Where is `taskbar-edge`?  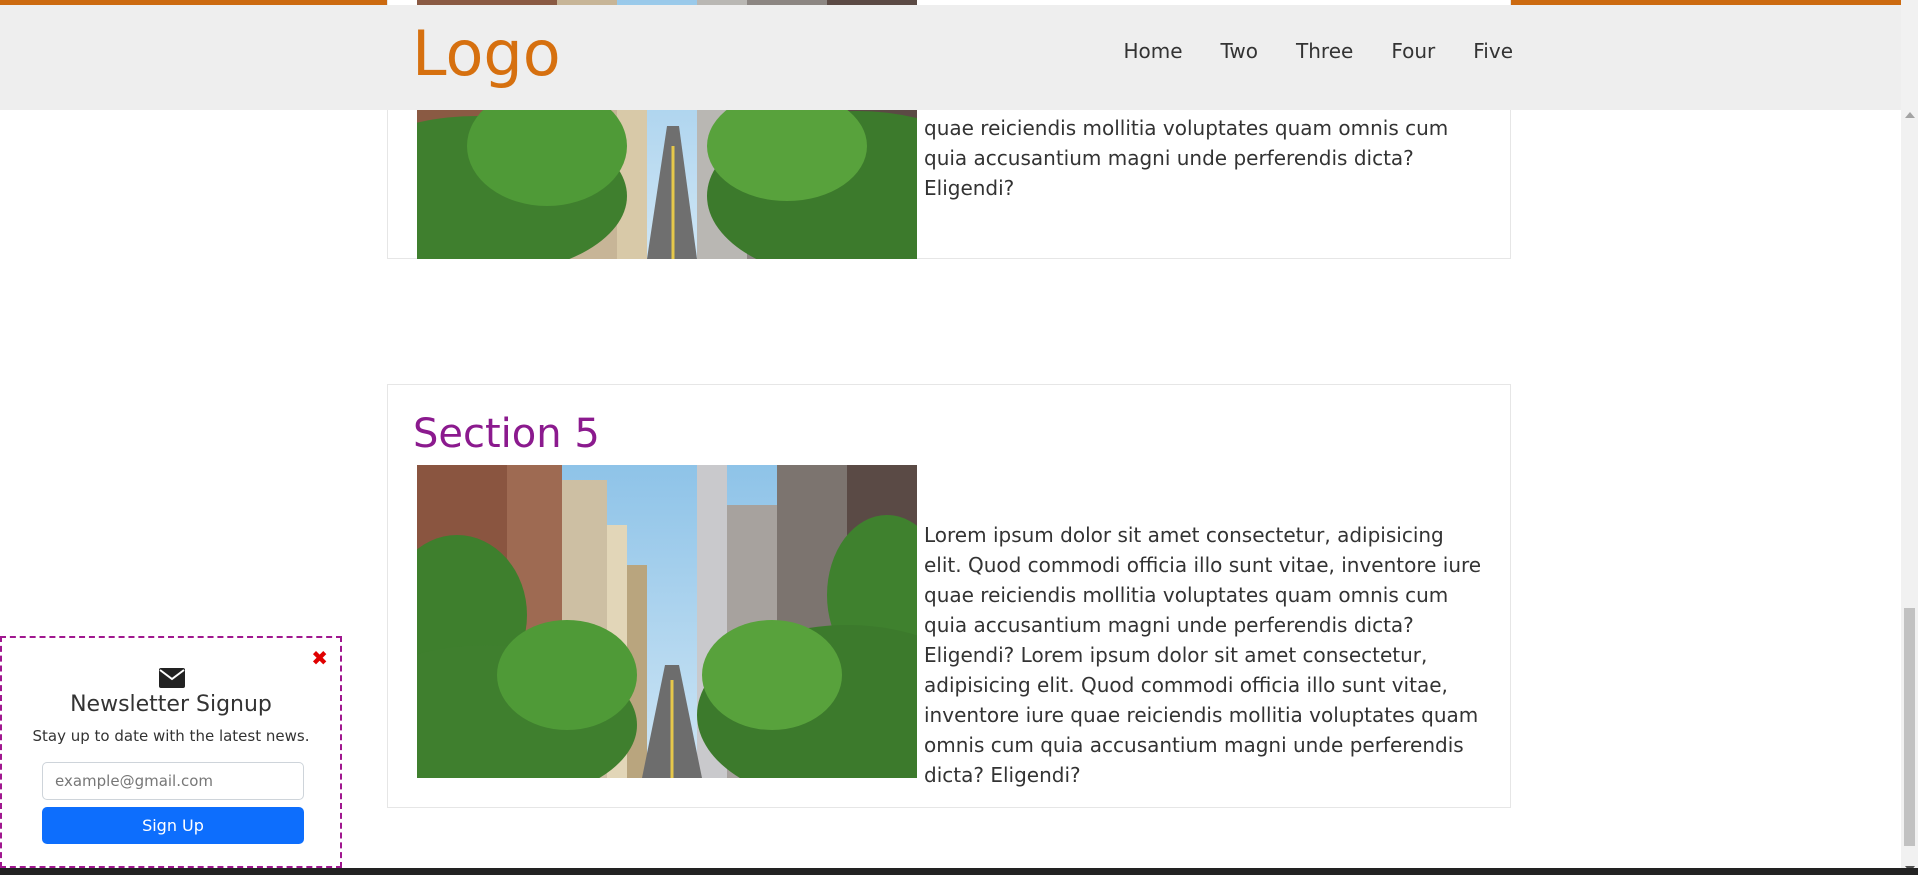
taskbar-edge is located at coordinates (959, 871).